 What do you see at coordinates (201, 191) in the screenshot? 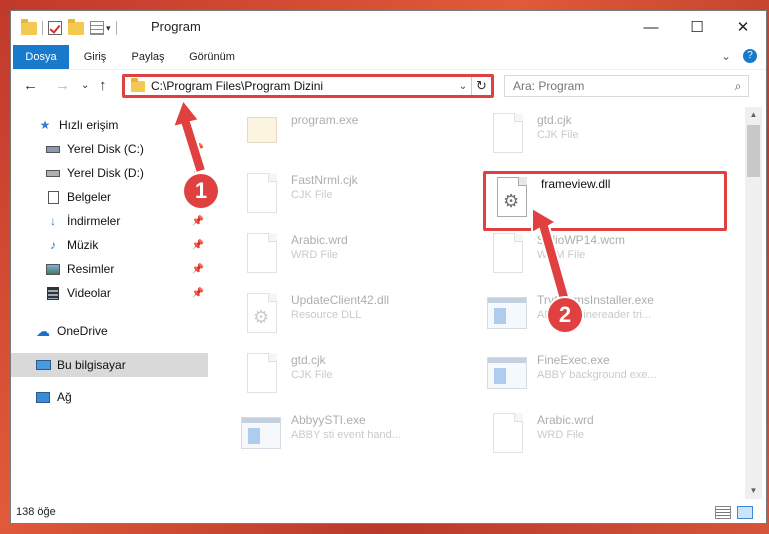
I see `callout-one: 1` at bounding box center [201, 191].